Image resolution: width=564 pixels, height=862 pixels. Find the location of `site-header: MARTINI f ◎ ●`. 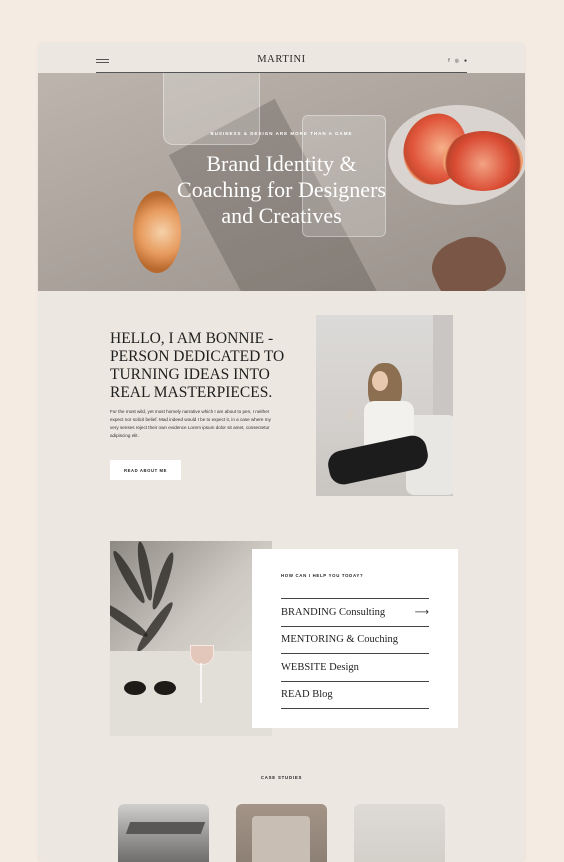

site-header: MARTINI f ◎ ● is located at coordinates (281, 57).